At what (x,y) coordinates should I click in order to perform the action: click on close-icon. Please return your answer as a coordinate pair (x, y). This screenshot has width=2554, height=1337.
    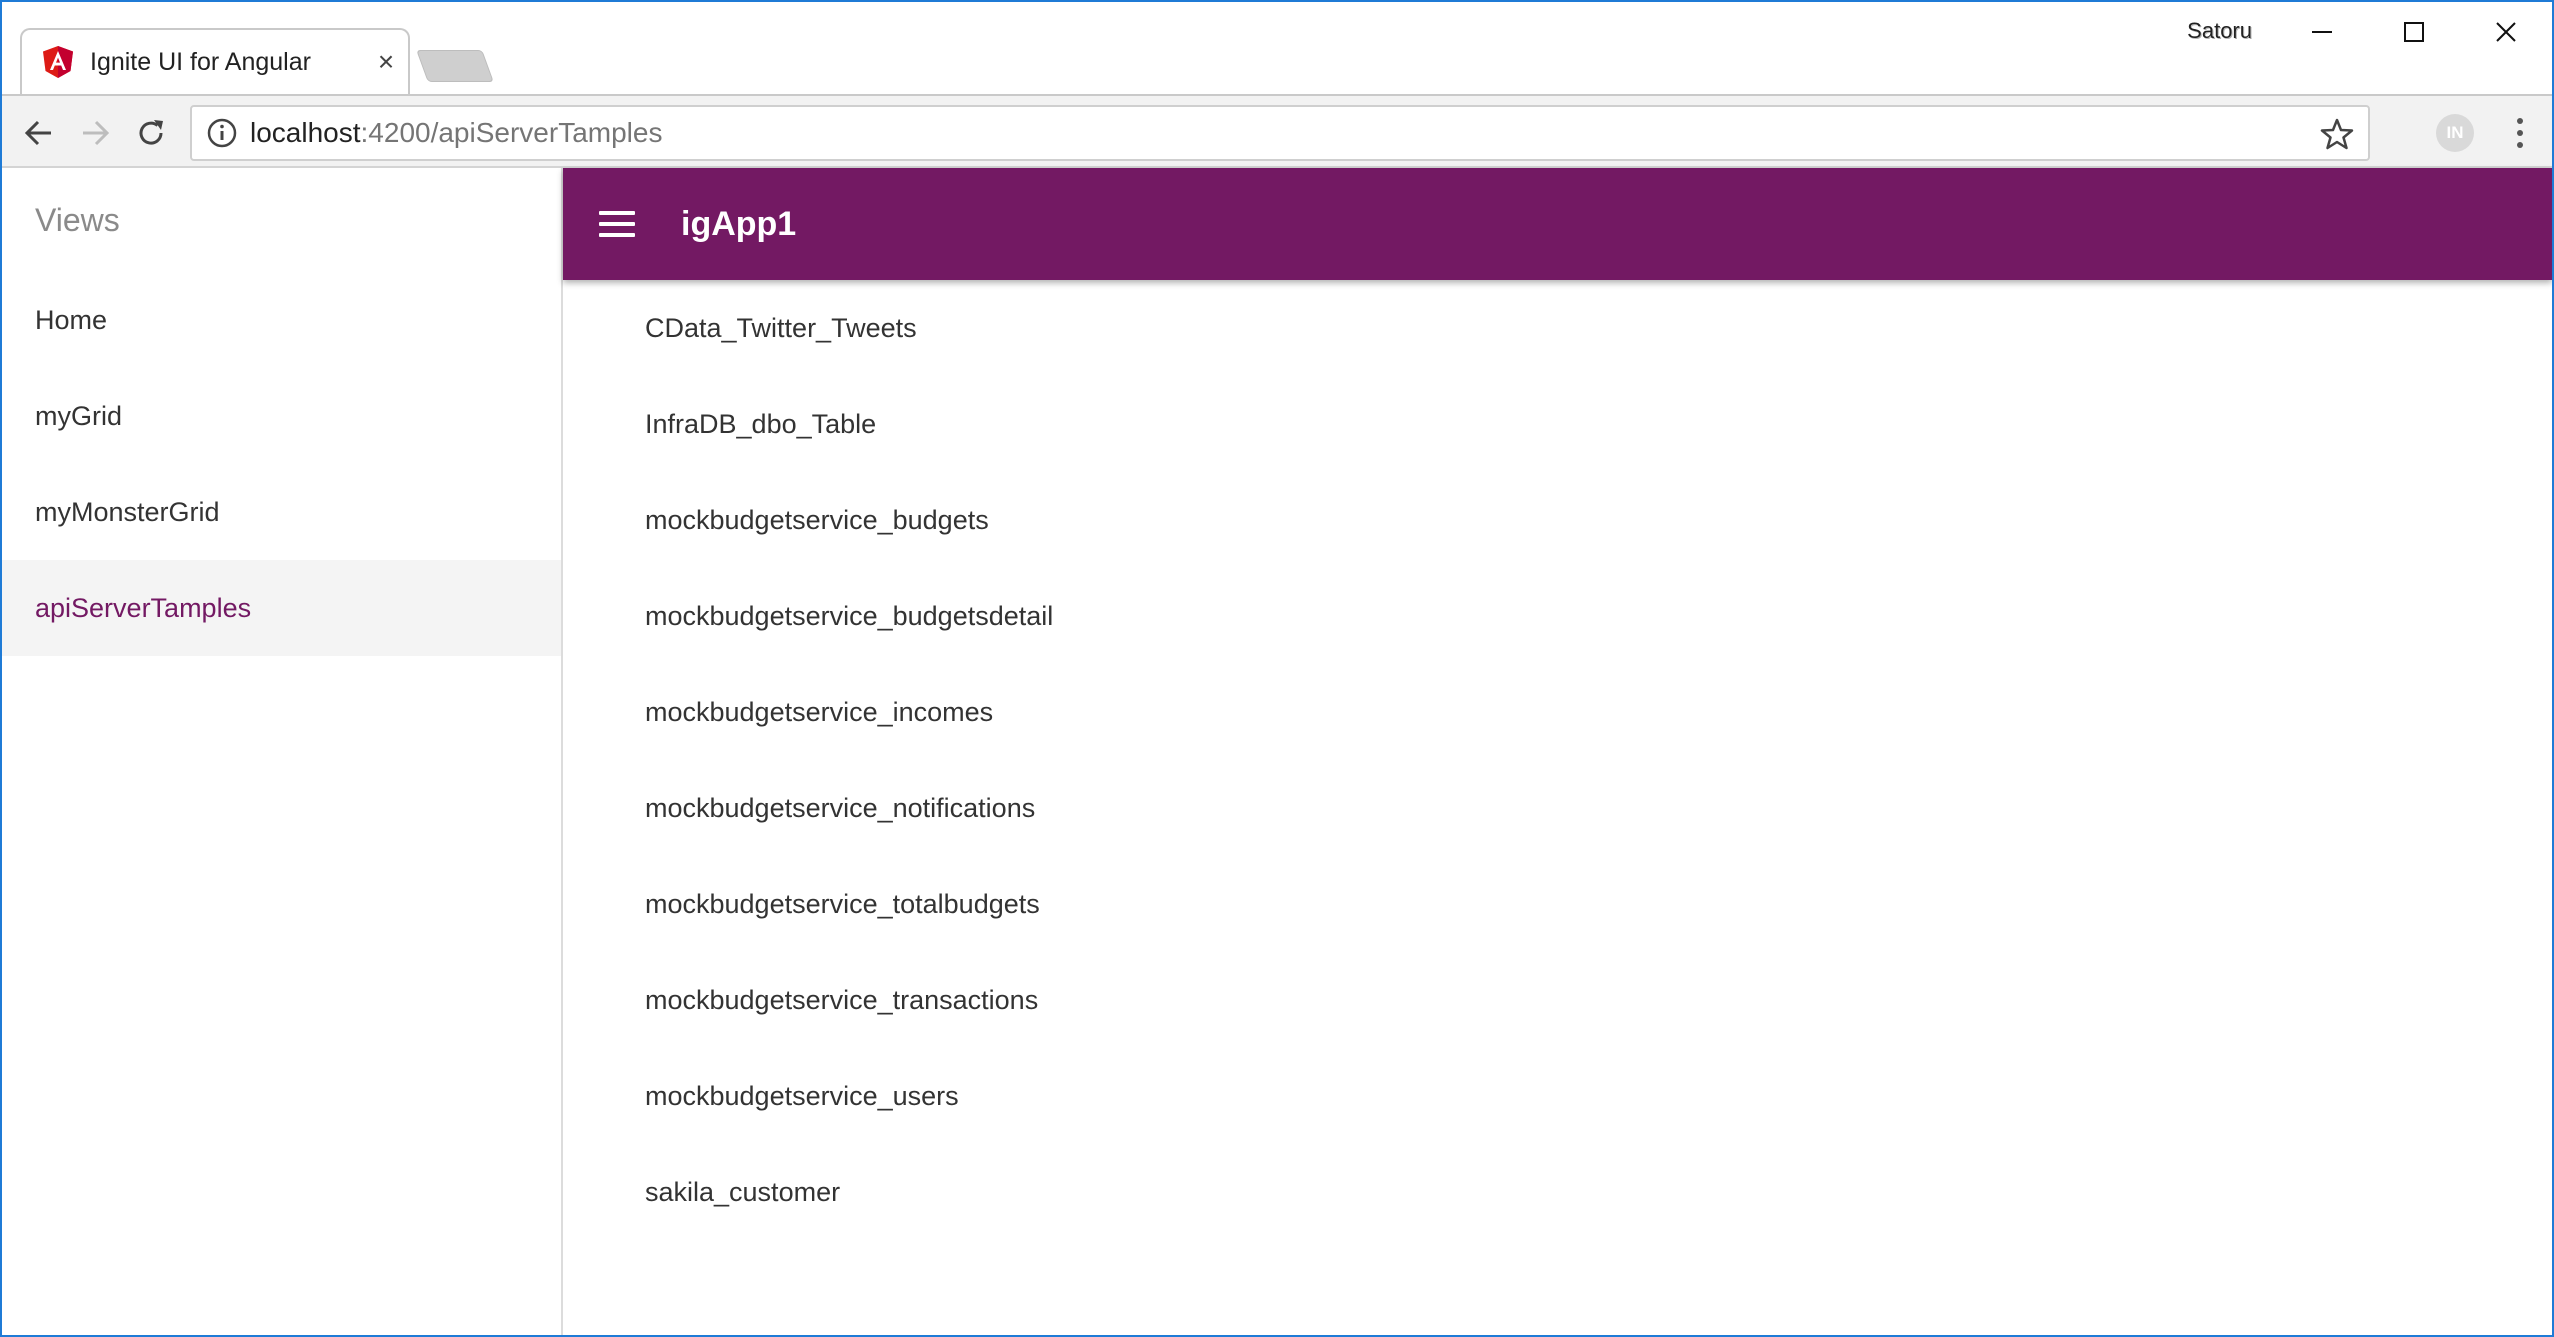
    Looking at the image, I should click on (2506, 32).